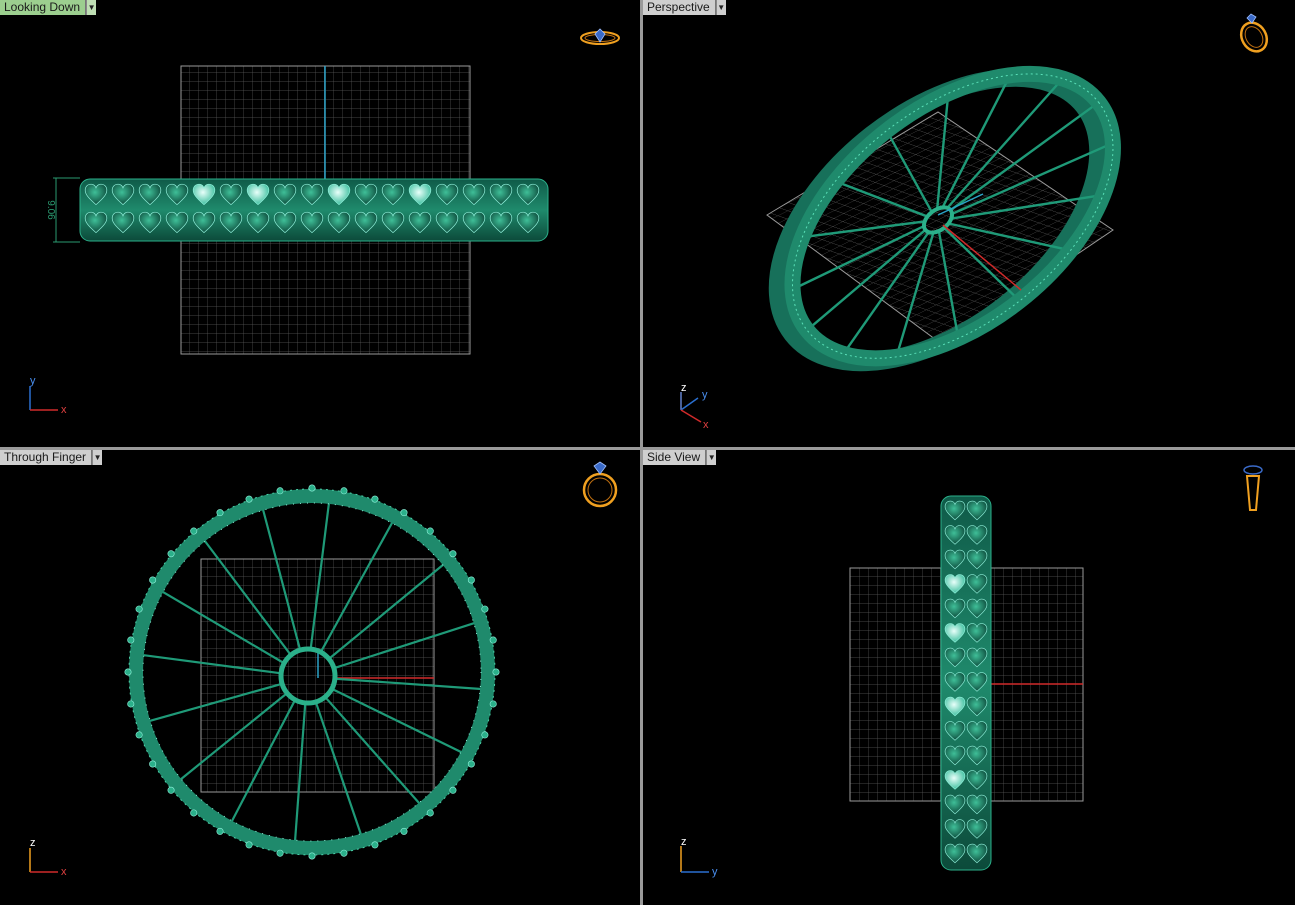  I want to click on axis-gizmo-icon: y x, so click(48, 395).